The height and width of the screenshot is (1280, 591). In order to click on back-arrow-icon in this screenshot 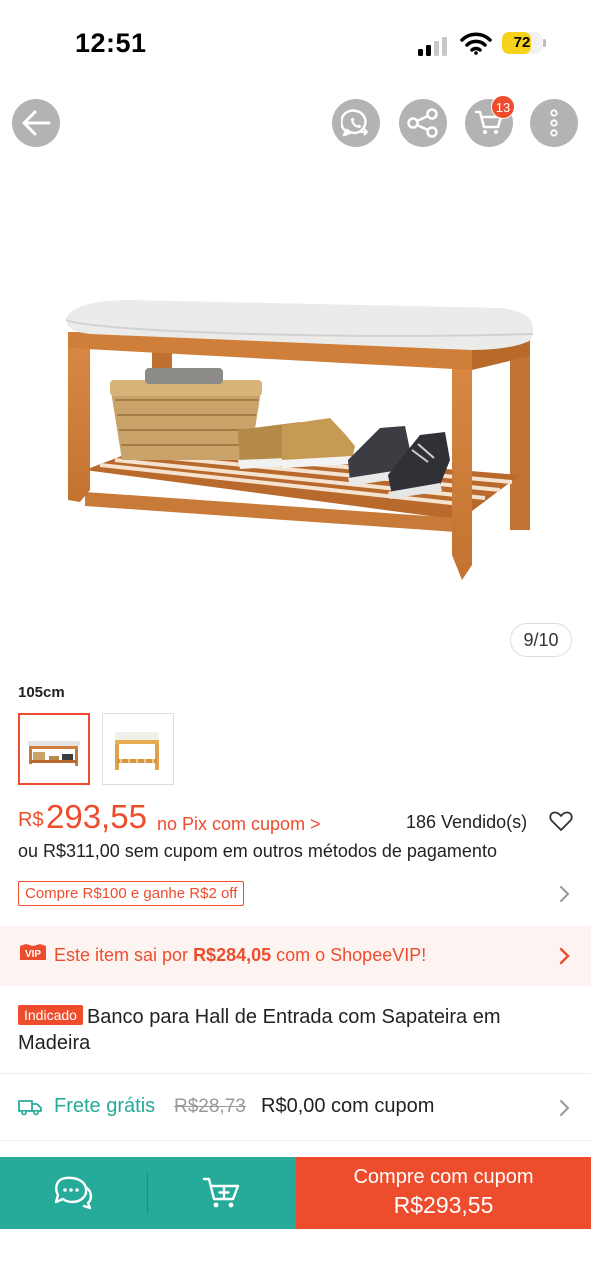, I will do `click(36, 123)`.